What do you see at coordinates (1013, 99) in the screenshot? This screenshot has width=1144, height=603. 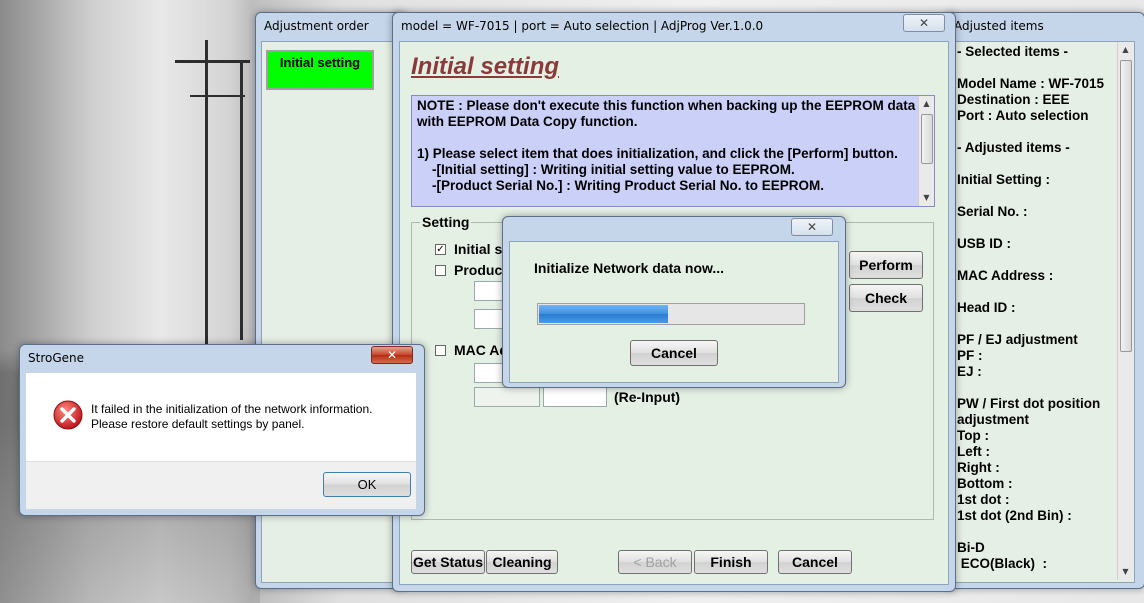 I see `adjusted-item-line: Destination : EEE` at bounding box center [1013, 99].